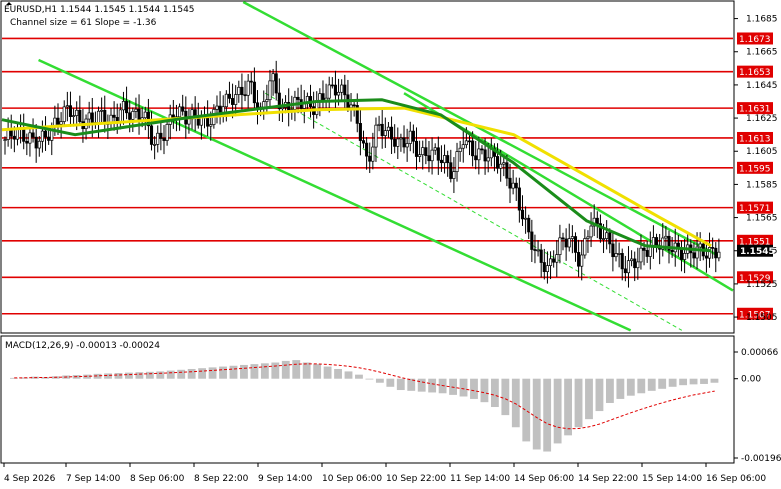 This screenshot has height=489, width=781. Describe the element at coordinates (99, 10) in the screenshot. I see `chart-symbol-header: EURUSD,H1 1.1544 1.1545 1.1544 1.1545` at that location.